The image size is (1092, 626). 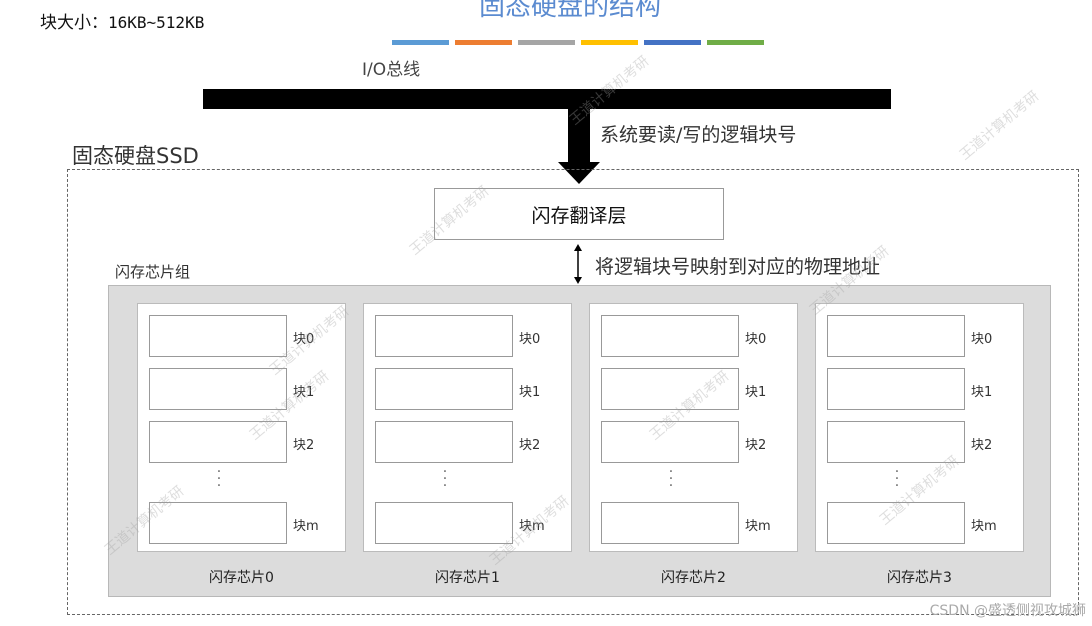 I want to click on block-size-label: 块大小：, so click(x=74, y=23).